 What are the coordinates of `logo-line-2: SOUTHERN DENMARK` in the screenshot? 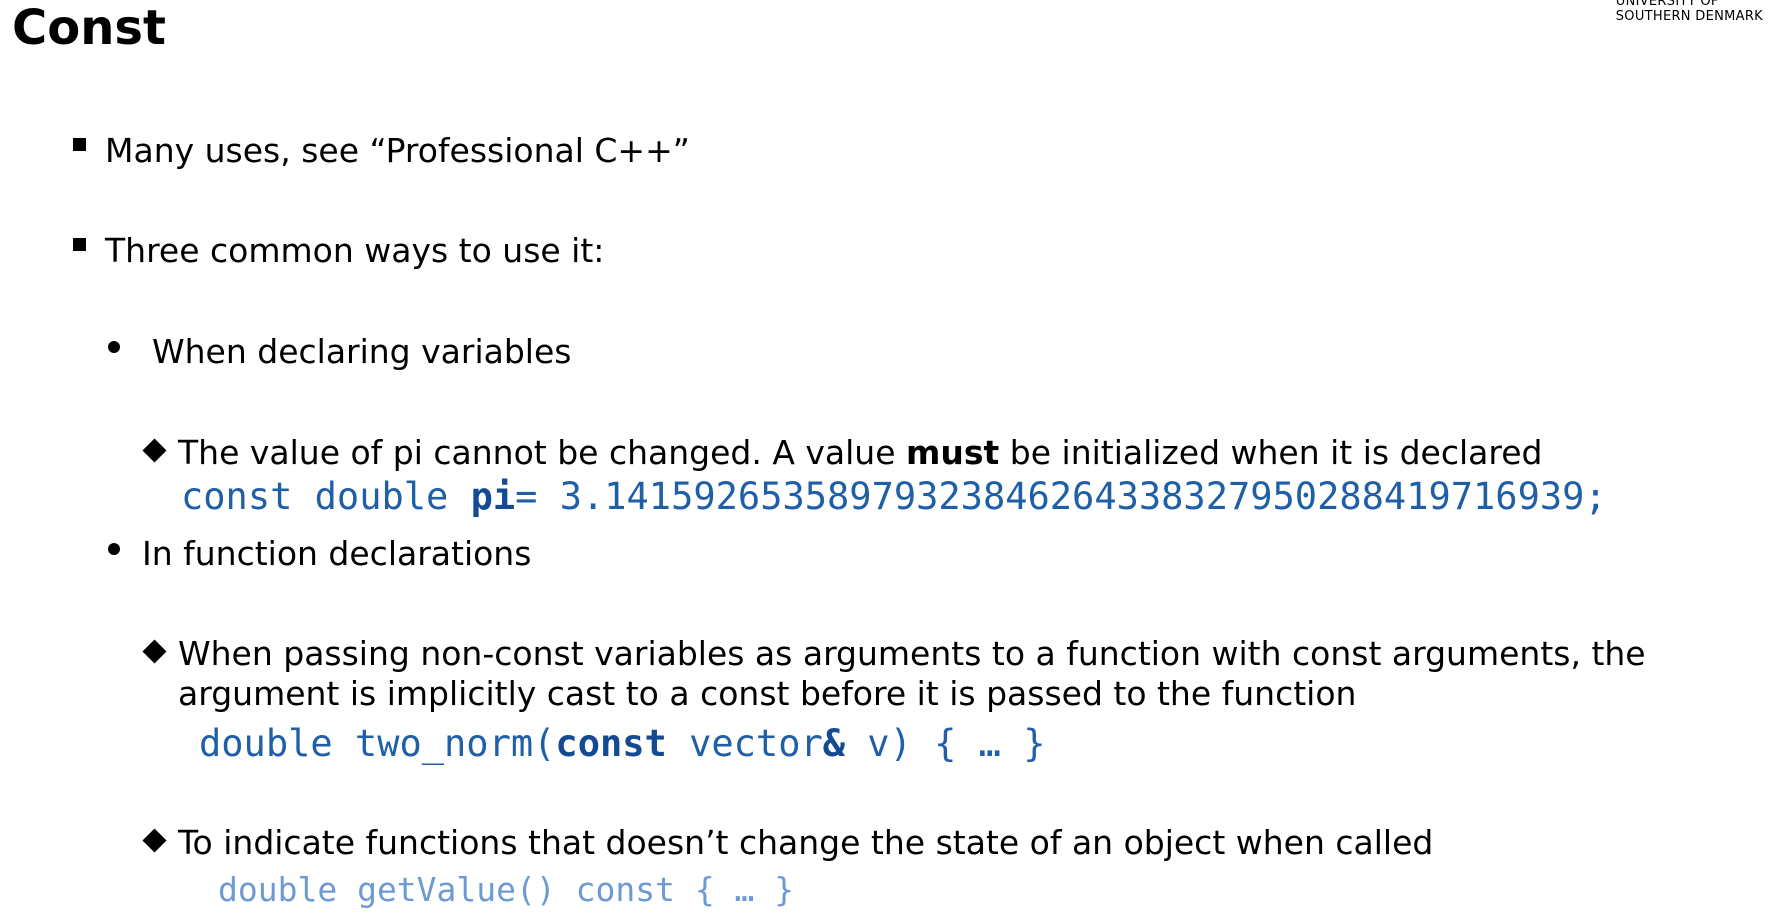 It's located at (1689, 16).